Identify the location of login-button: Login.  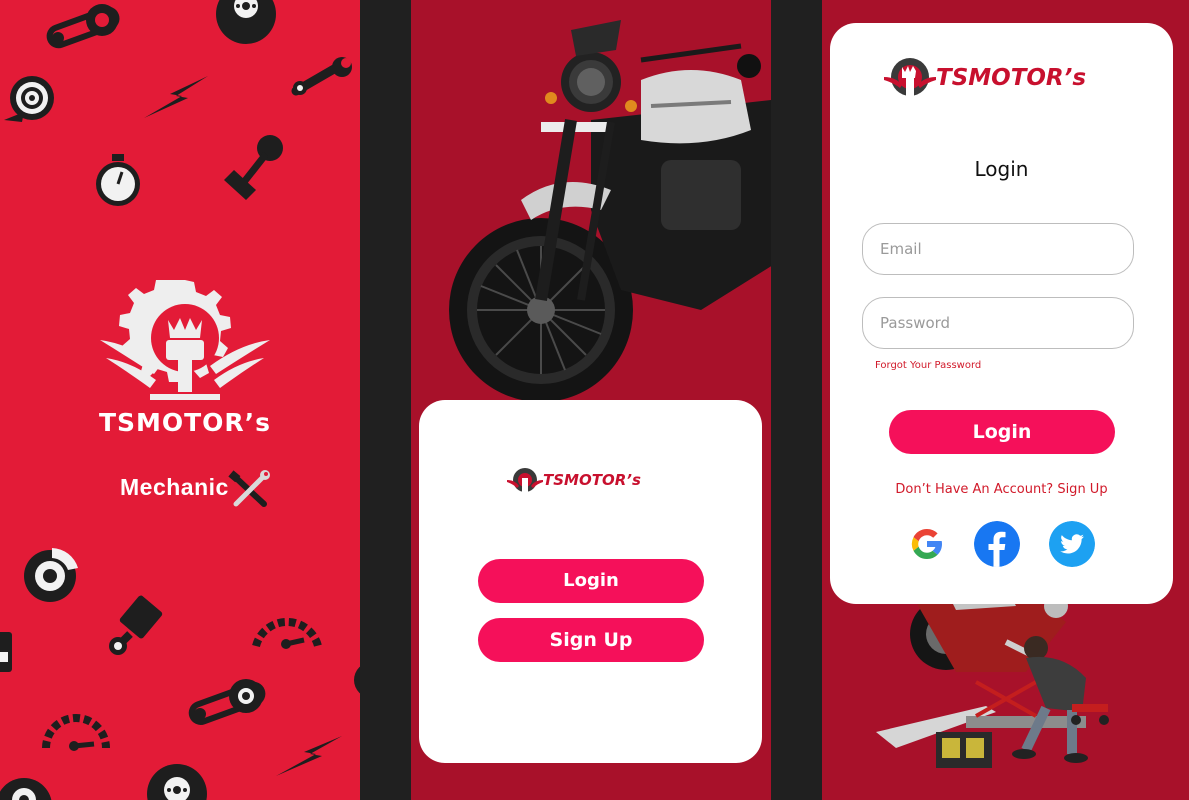
(591, 581).